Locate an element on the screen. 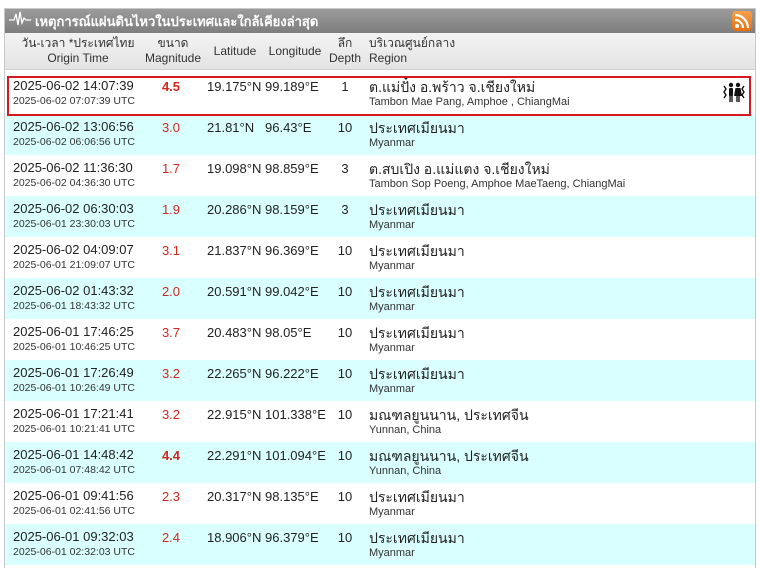  magnitude-value: 3.0 is located at coordinates (171, 127).